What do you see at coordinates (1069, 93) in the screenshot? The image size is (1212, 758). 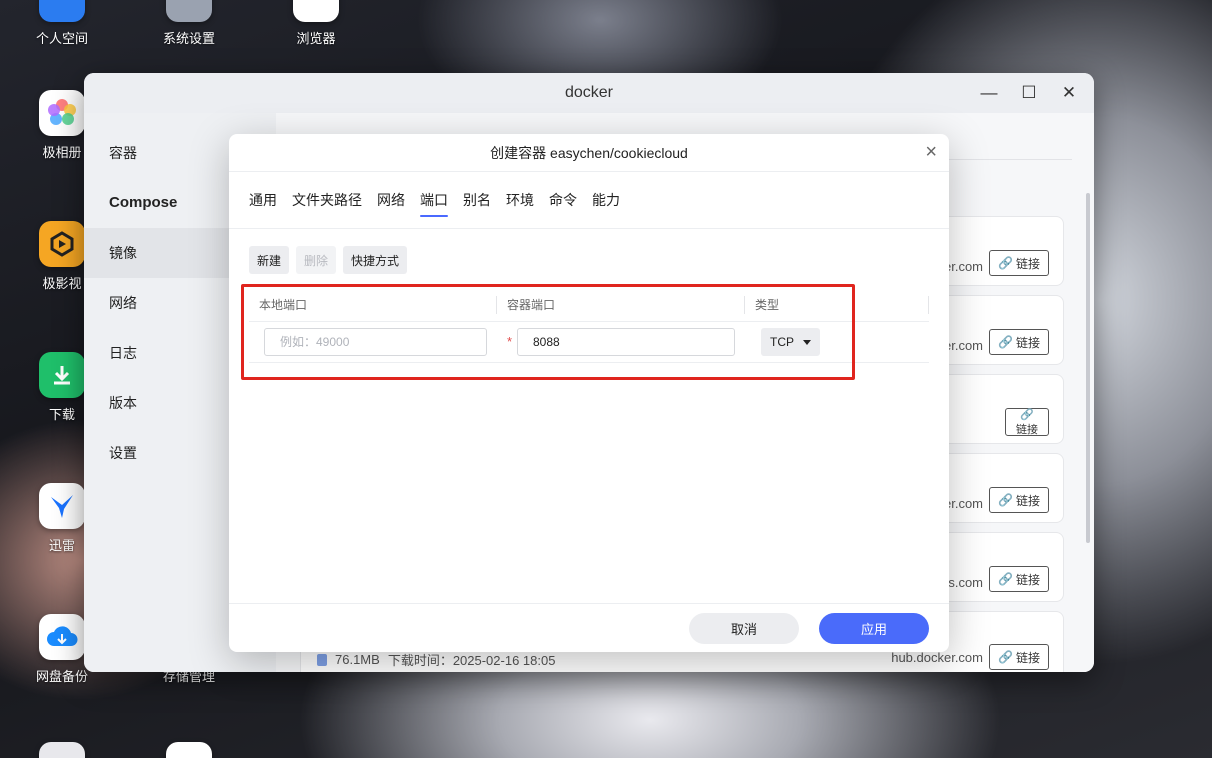 I see `close-icon: ✕` at bounding box center [1069, 93].